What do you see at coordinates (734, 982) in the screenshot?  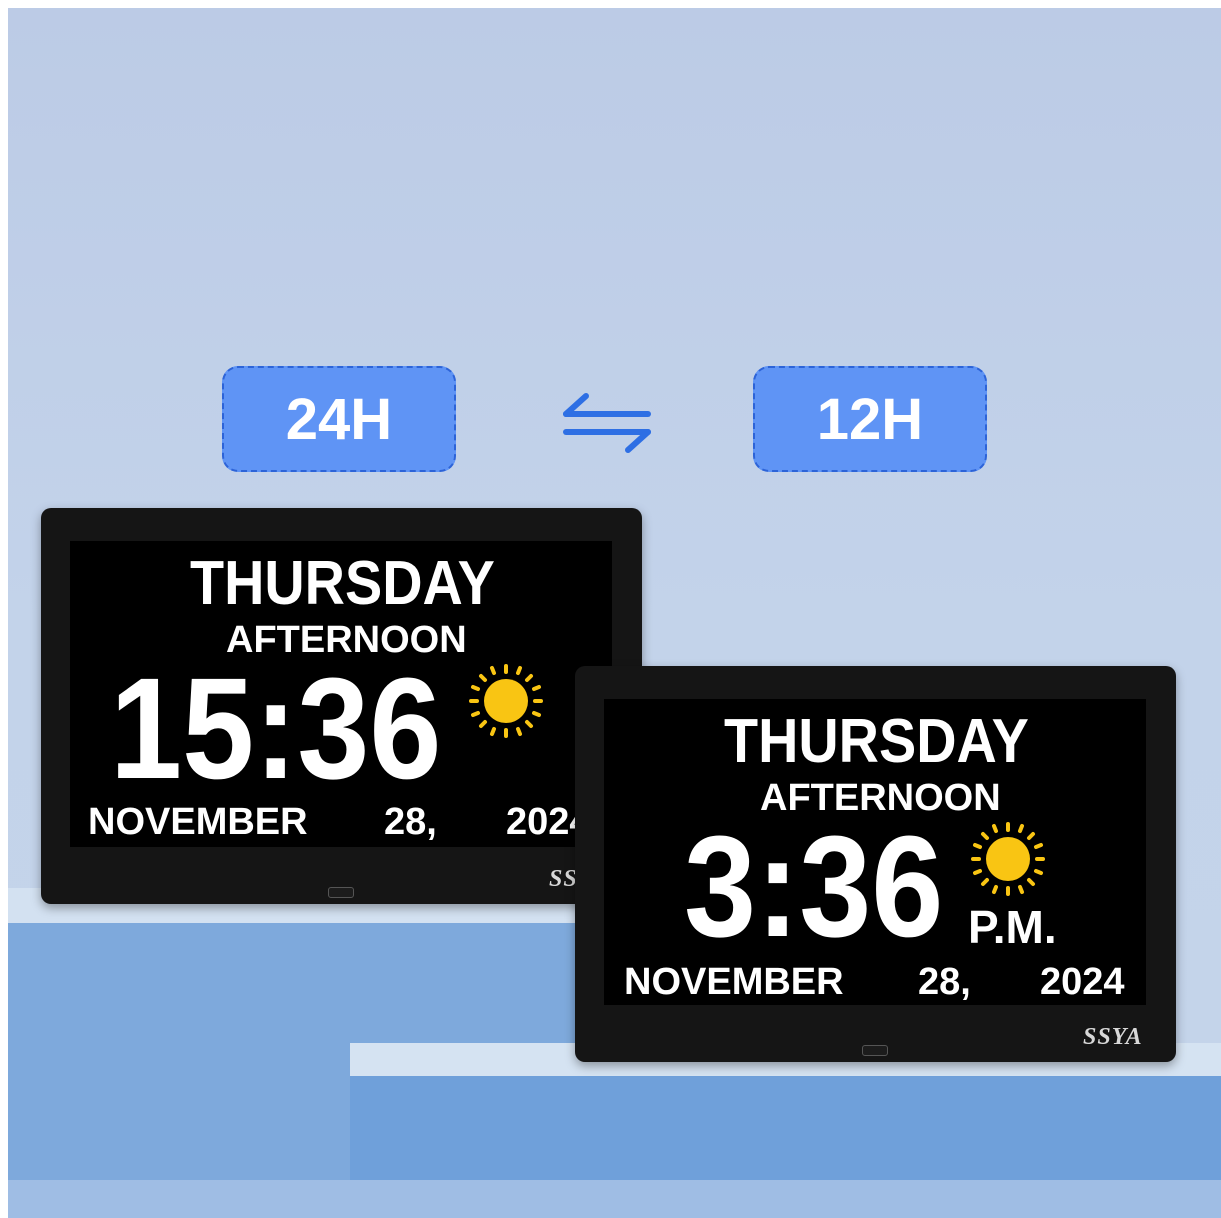 I see `clock-12h-month: NOVEMBER` at bounding box center [734, 982].